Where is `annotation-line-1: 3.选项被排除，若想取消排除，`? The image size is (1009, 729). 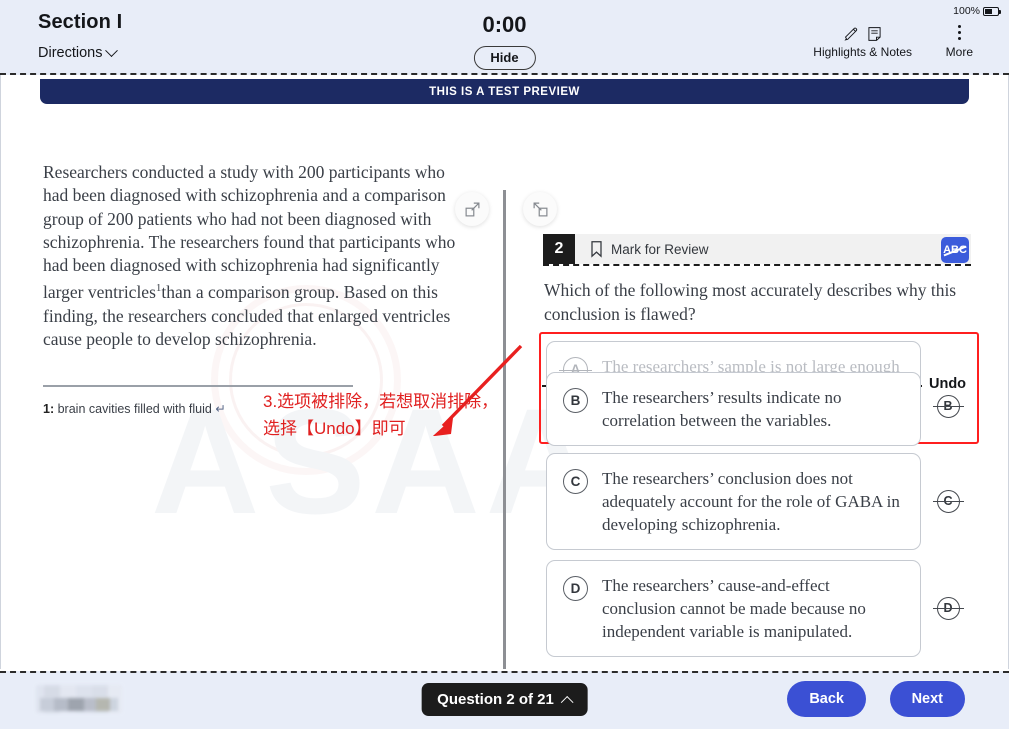
annotation-line-1: 3.选项被排除，若想取消排除， is located at coordinates (381, 401).